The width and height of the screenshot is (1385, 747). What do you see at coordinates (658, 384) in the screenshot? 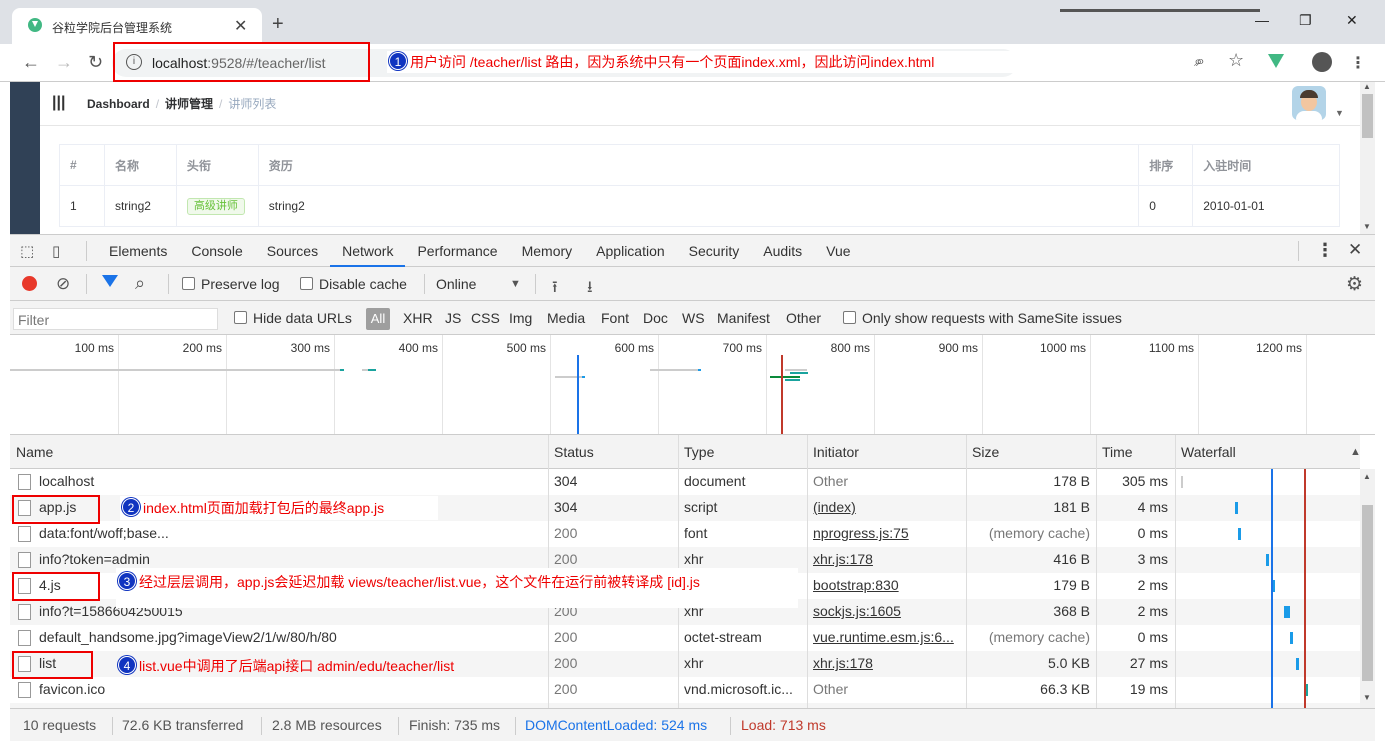
I see `timeline-gridline` at bounding box center [658, 384].